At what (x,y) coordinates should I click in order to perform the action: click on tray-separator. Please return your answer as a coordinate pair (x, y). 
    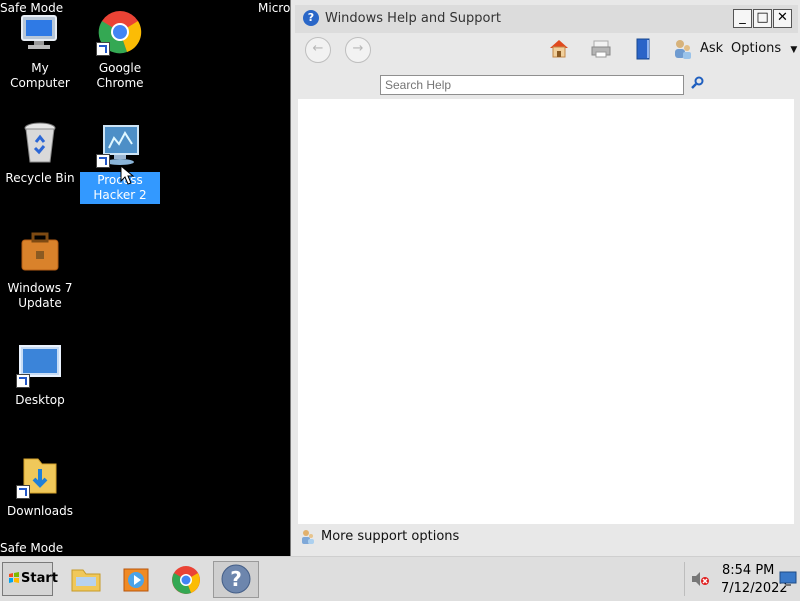
    Looking at the image, I should click on (684, 579).